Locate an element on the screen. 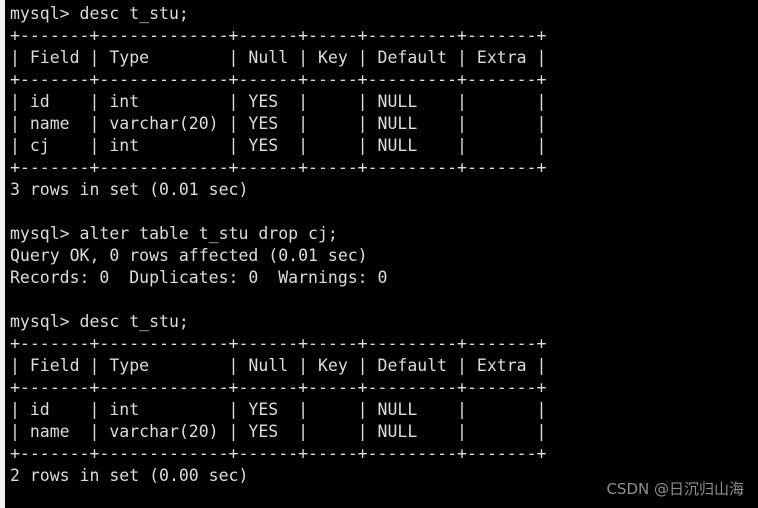 This screenshot has height=508, width=758. terminal-line: | cj | int | YES | | NULL | | is located at coordinates (278, 145).